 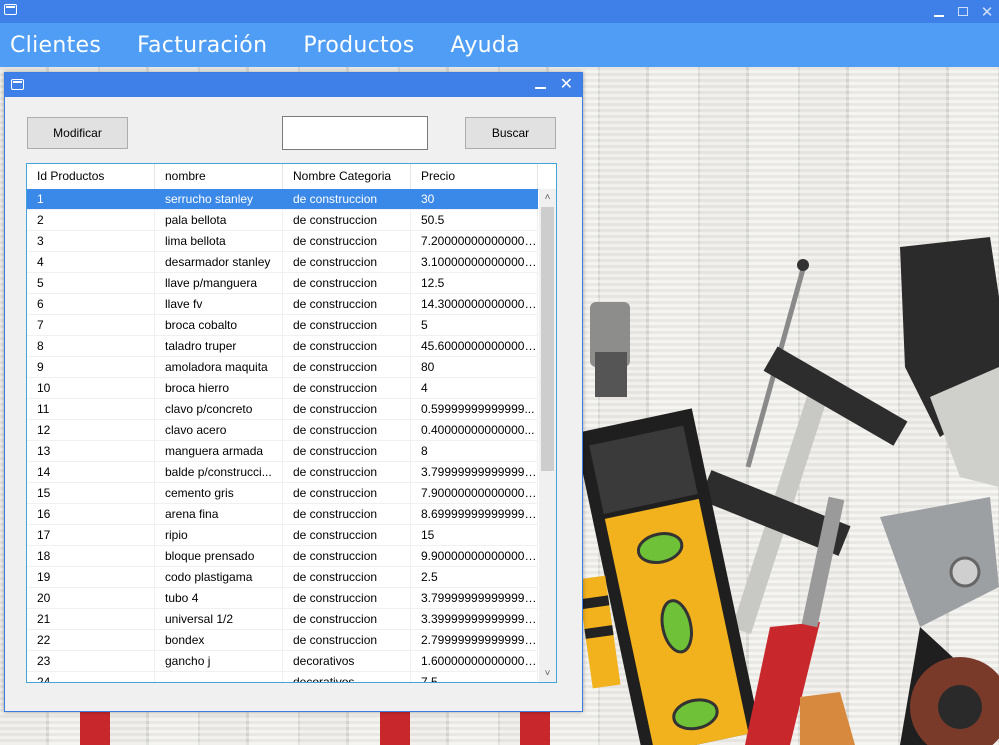 I want to click on cell-precio: 80, so click(x=474, y=367).